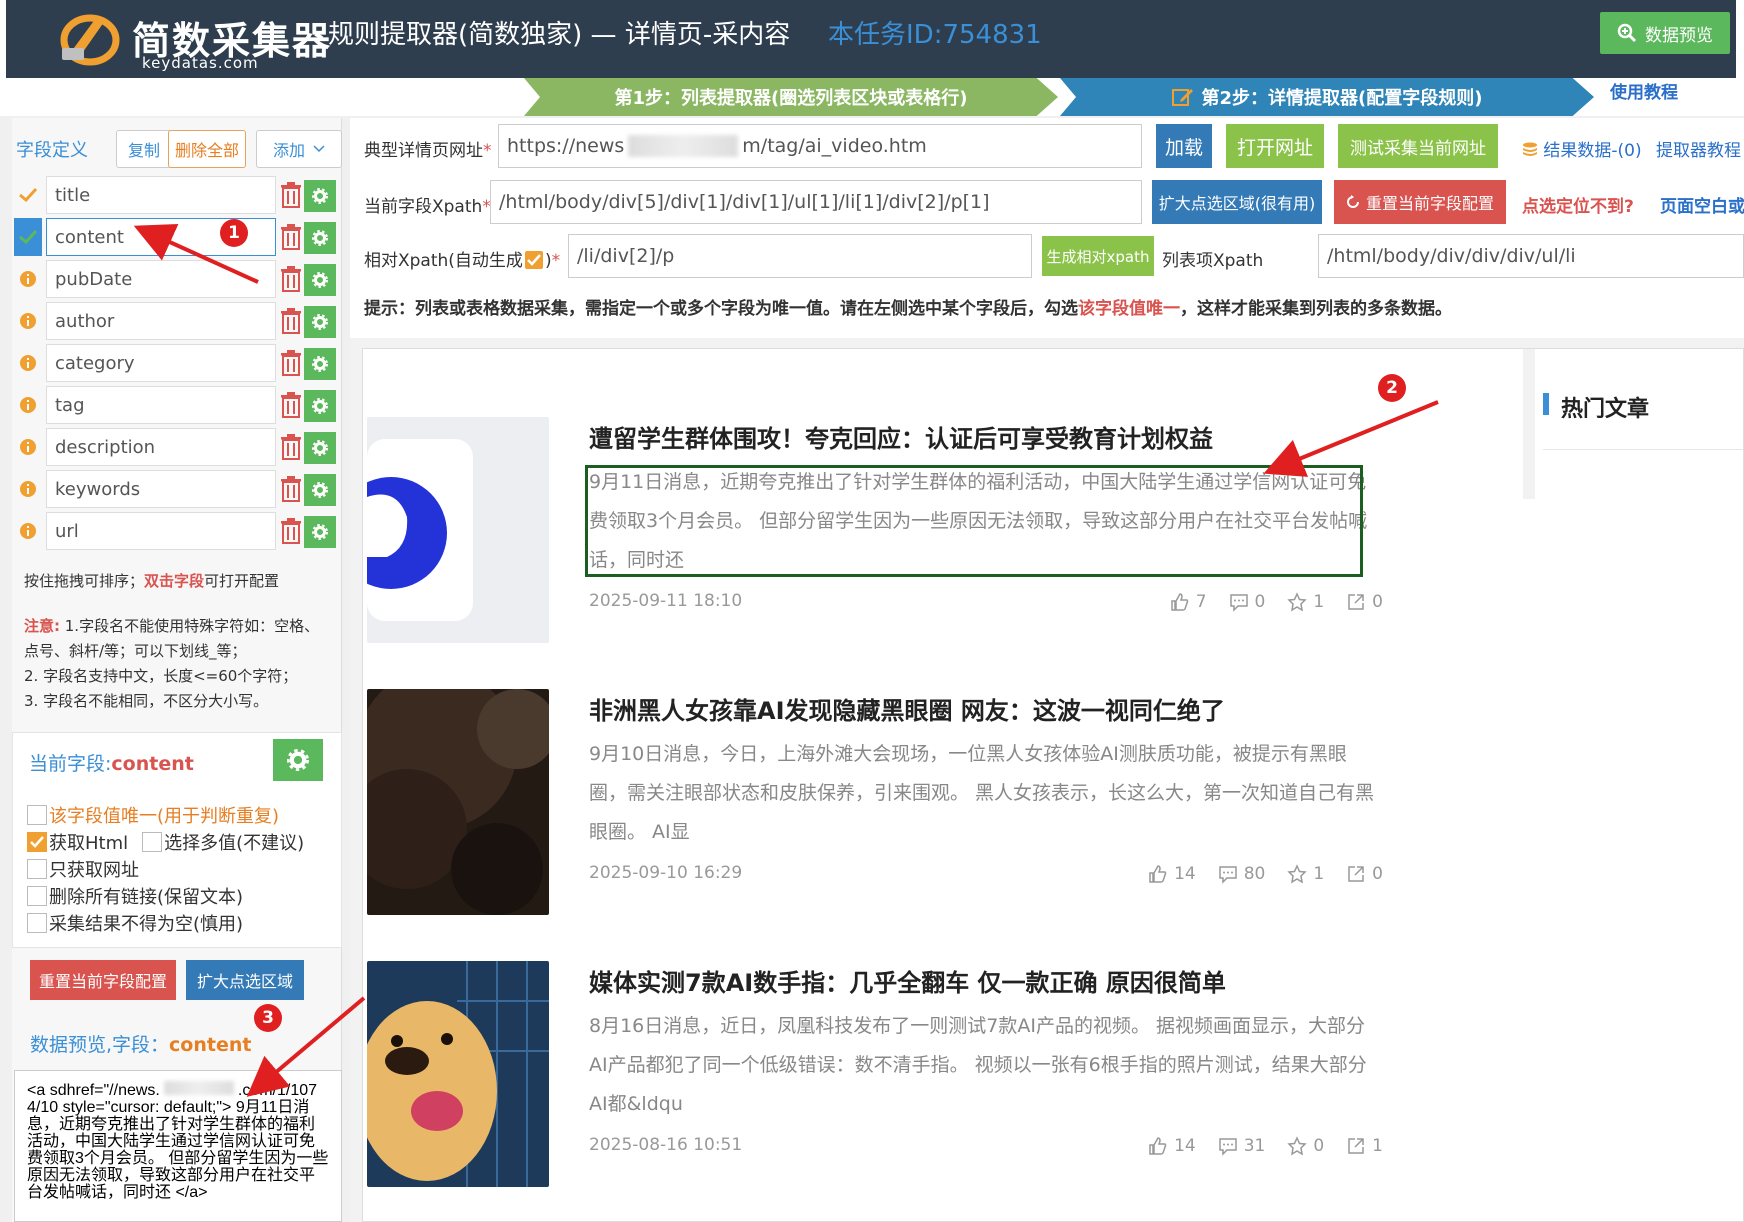  Describe the element at coordinates (1531, 256) in the screenshot. I see `list-xpath-input: /html/body/div/div/div/ul/li` at that location.